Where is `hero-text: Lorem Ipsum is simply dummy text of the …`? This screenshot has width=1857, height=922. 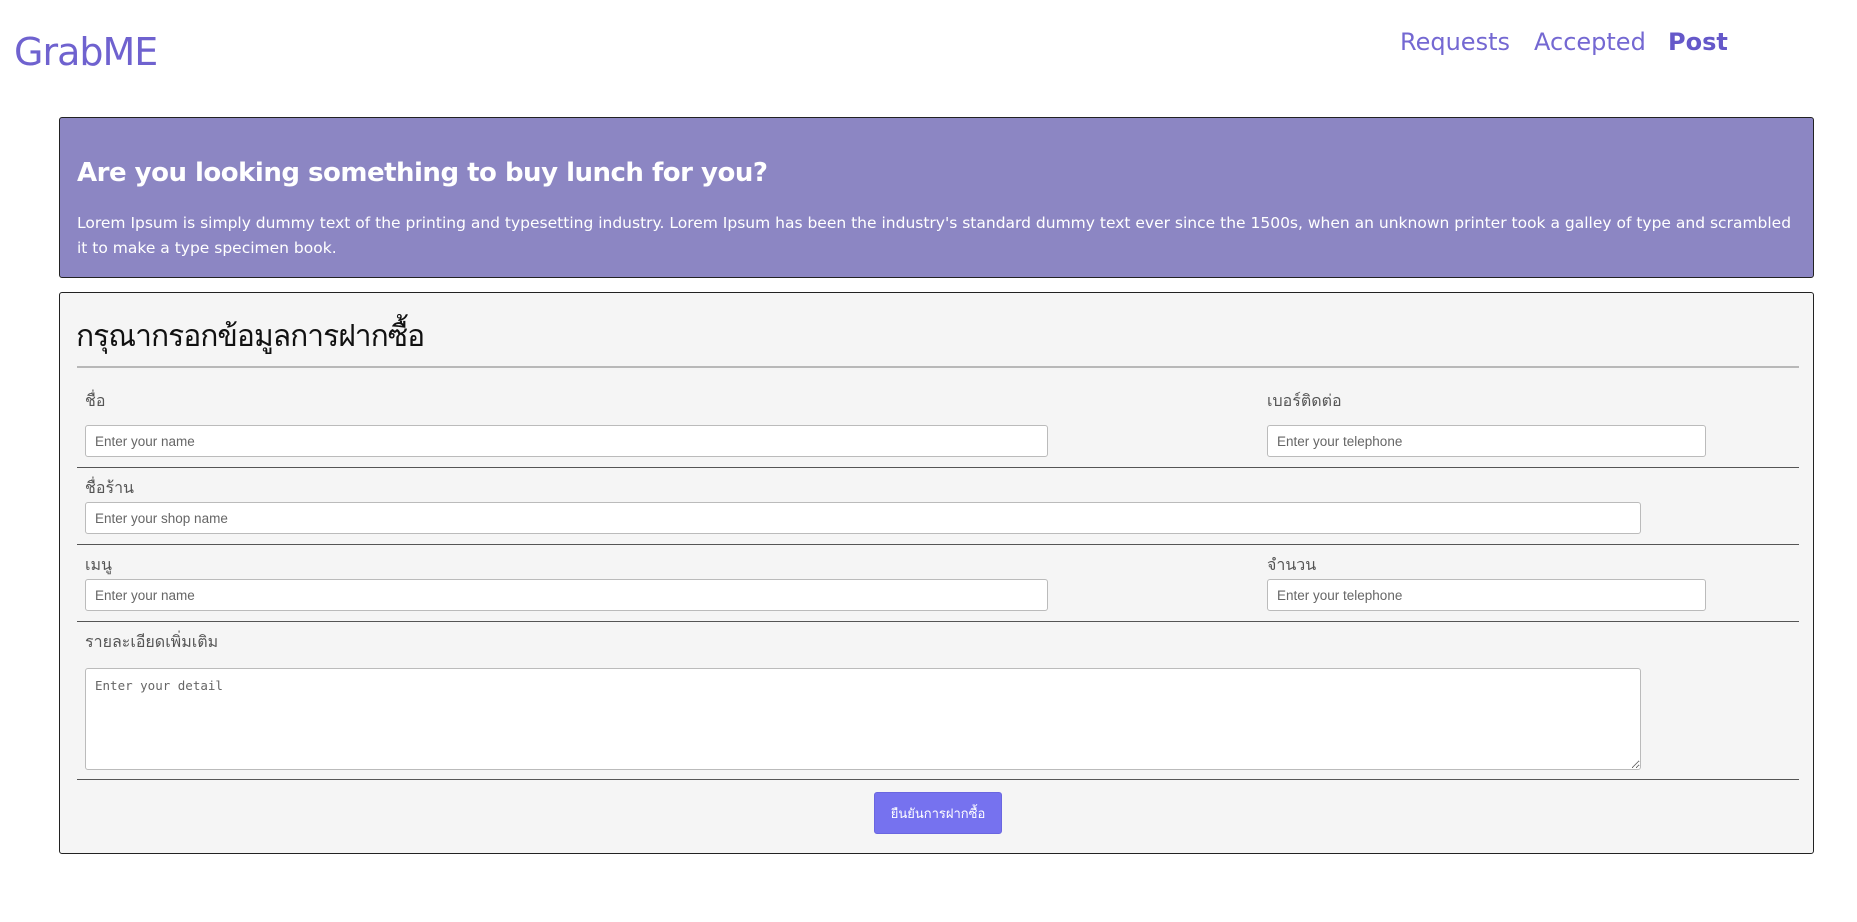
hero-text: Lorem Ipsum is simply dummy text of the … is located at coordinates (934, 235).